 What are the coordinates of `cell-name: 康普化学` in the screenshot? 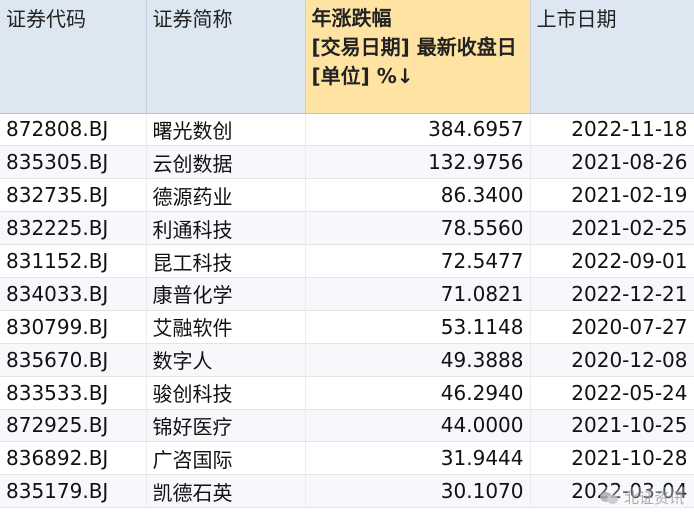 It's located at (226, 294).